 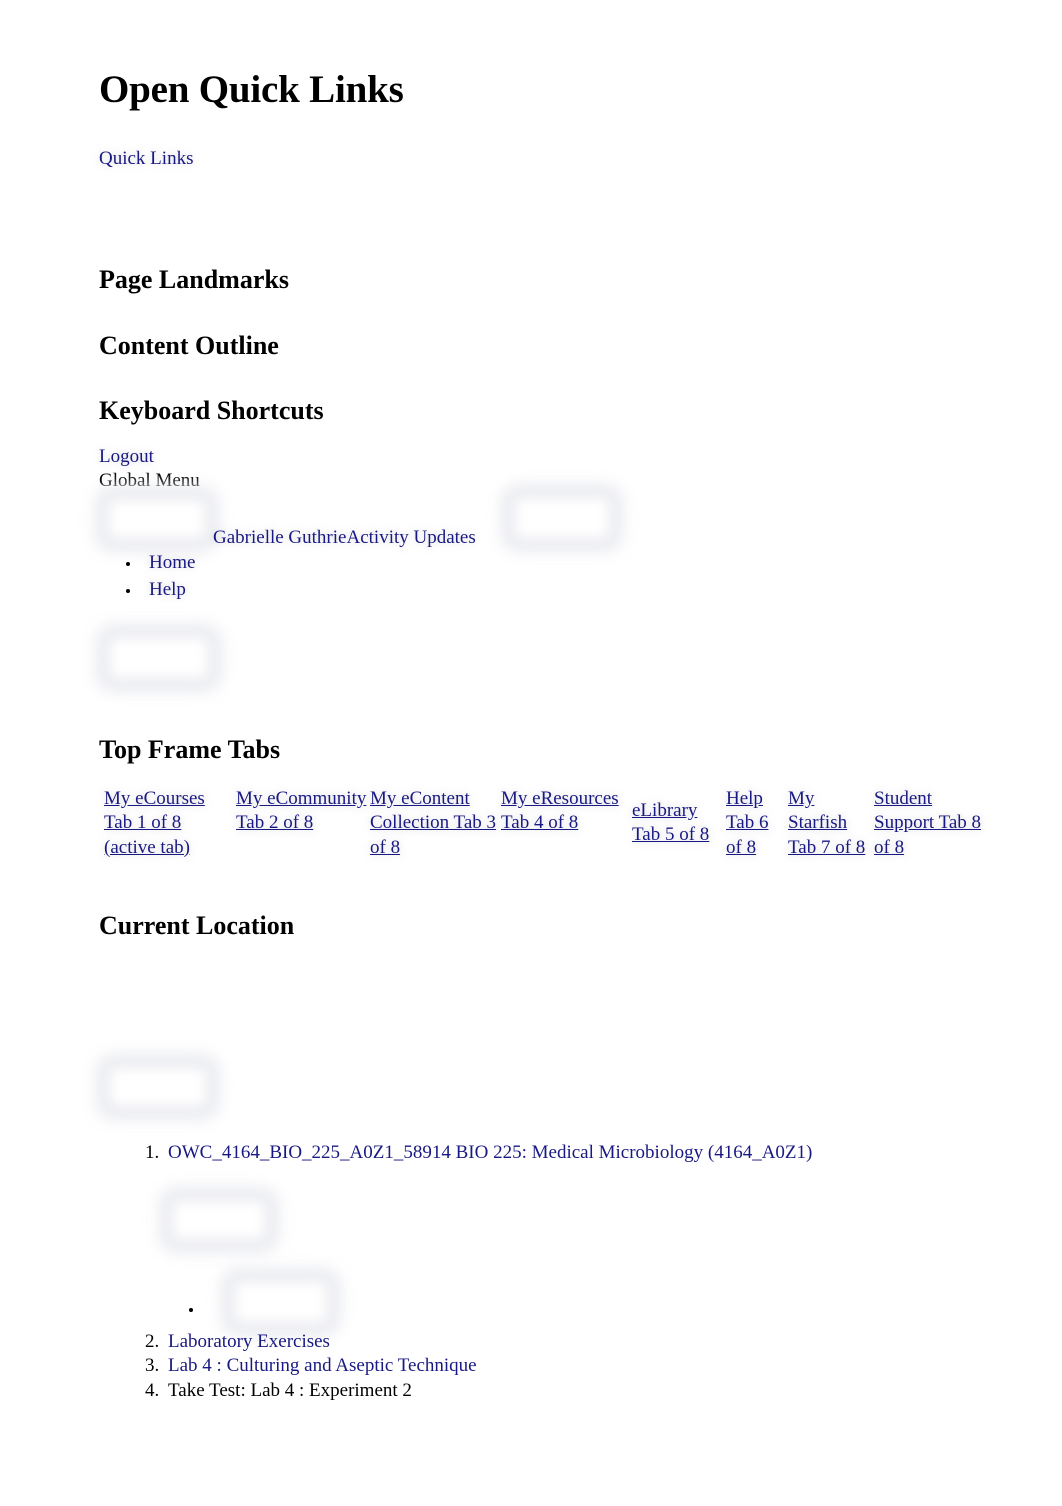 I want to click on global-menu-list: Home Help, so click(x=157, y=576).